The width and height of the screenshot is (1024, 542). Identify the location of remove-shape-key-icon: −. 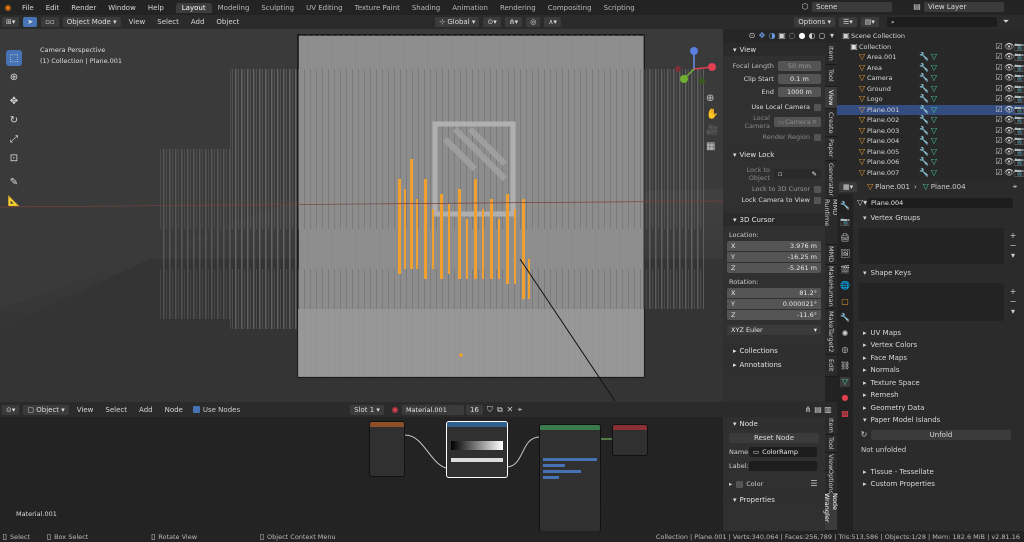
(1013, 302).